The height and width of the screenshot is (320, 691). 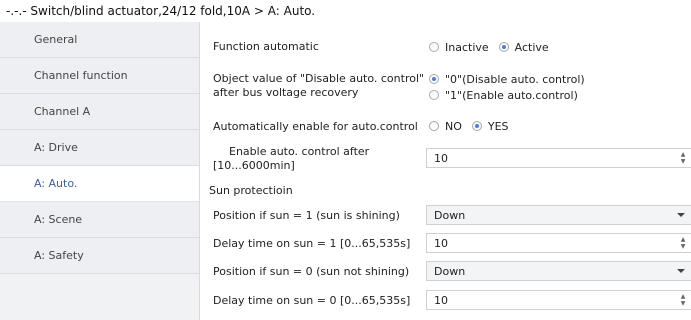 What do you see at coordinates (515, 79) in the screenshot?
I see `radio-disable-auto-label: "0"(Disable auto. control)` at bounding box center [515, 79].